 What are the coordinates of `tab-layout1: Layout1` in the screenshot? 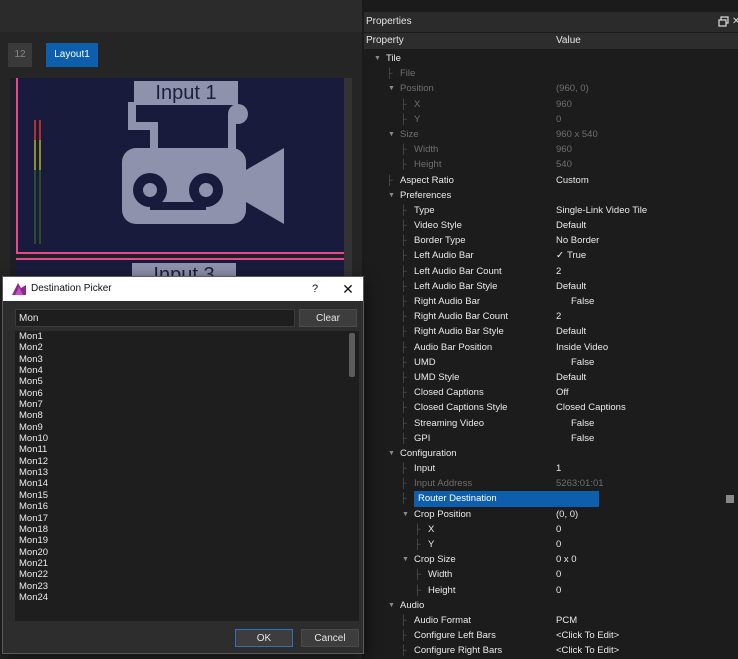 It's located at (72, 55).